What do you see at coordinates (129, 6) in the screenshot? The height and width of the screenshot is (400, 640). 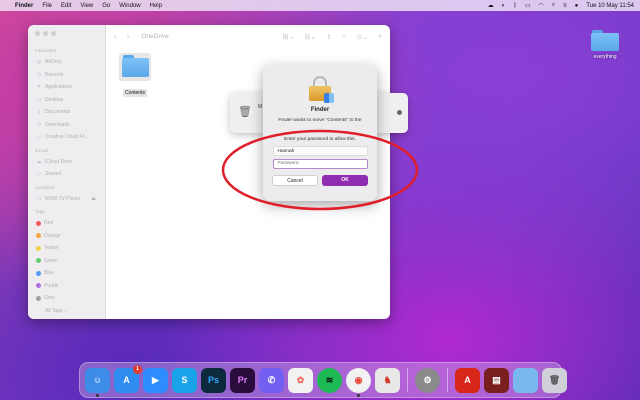 I see `menu-window: Window` at bounding box center [129, 6].